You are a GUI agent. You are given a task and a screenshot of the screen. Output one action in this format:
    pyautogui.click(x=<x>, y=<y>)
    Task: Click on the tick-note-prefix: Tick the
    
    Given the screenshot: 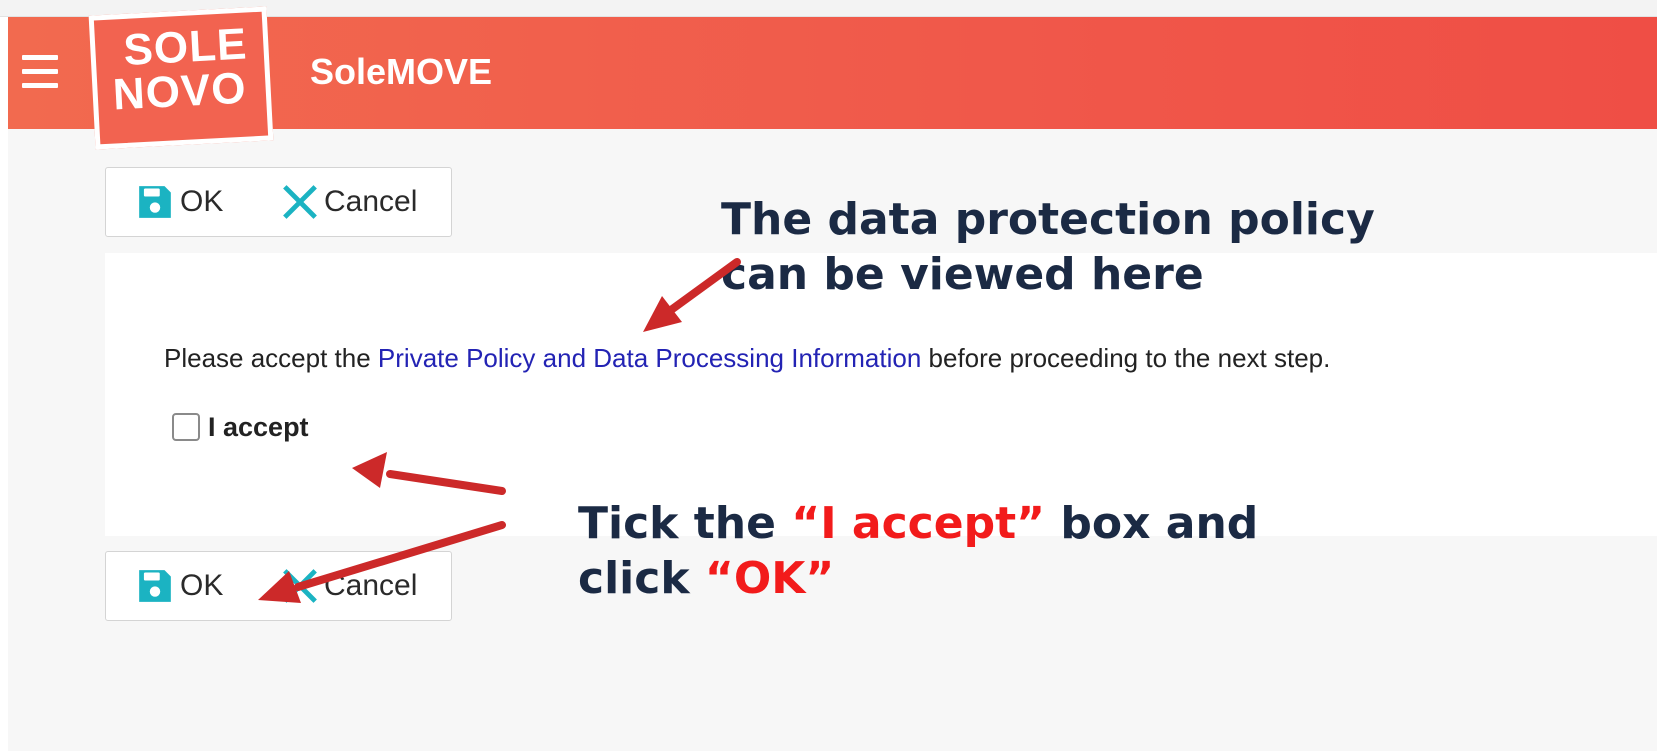 What is the action you would take?
    pyautogui.click(x=685, y=523)
    